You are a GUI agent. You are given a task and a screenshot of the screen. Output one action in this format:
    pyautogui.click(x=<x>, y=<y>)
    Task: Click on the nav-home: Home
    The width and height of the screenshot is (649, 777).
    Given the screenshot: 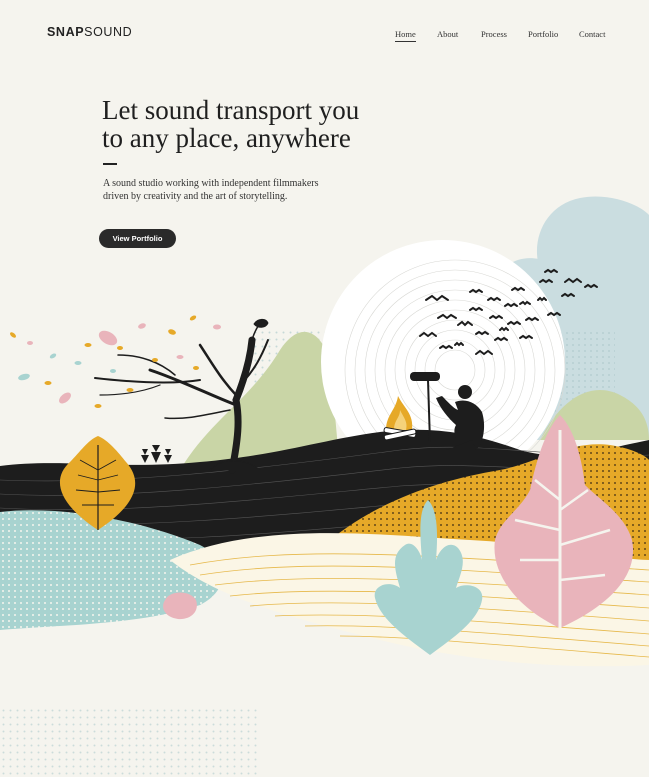 What is the action you would take?
    pyautogui.click(x=405, y=35)
    